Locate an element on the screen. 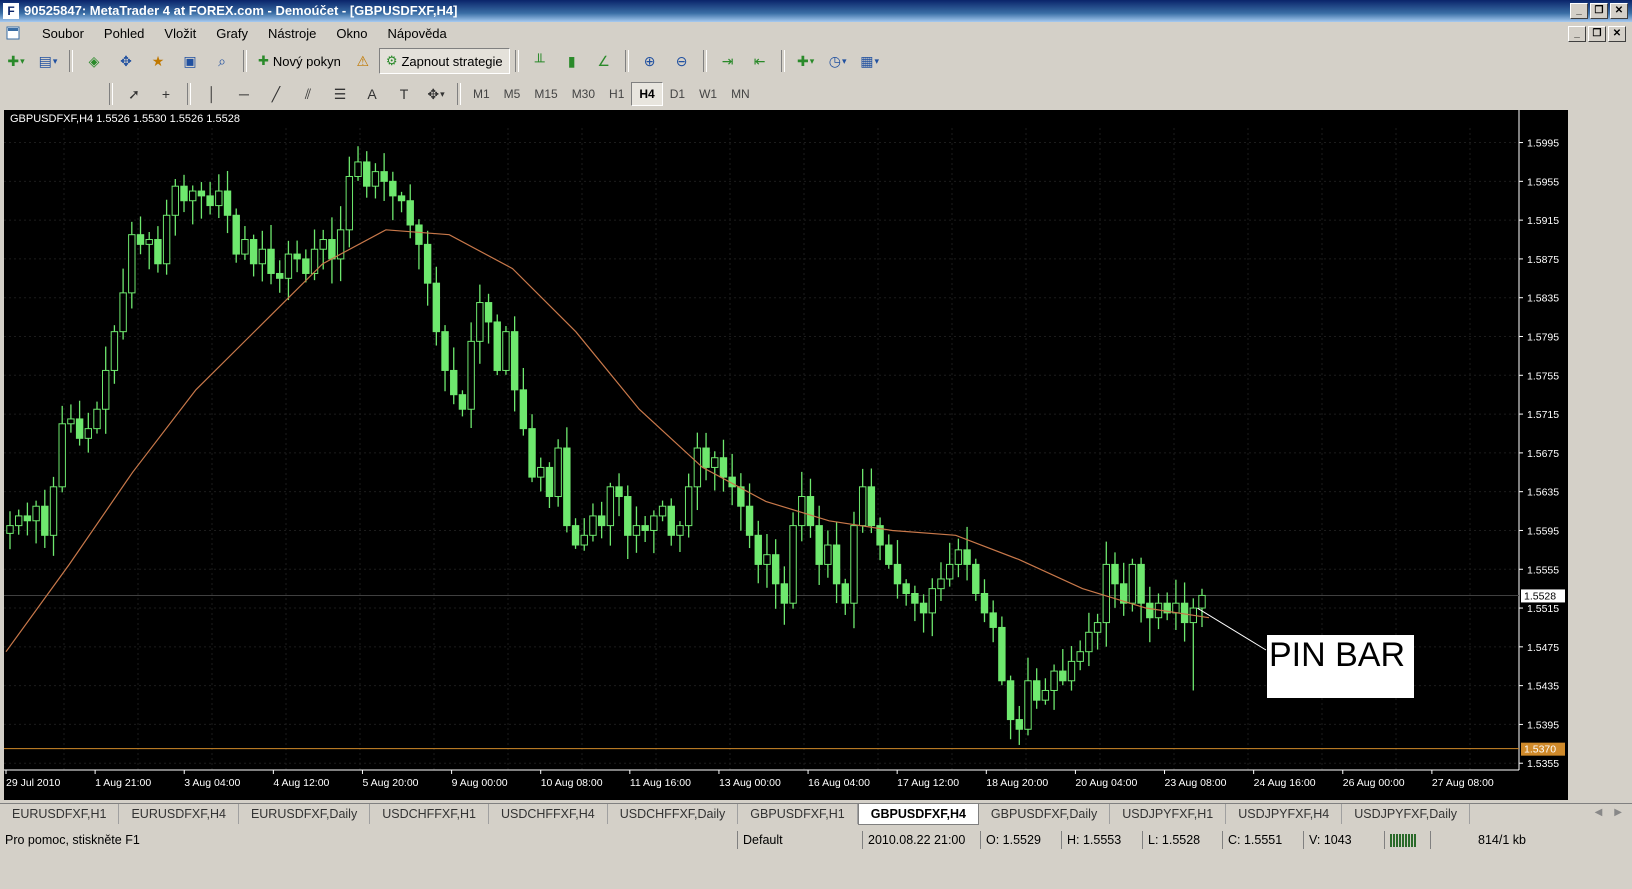  timeframe-w1: W1 is located at coordinates (708, 94).